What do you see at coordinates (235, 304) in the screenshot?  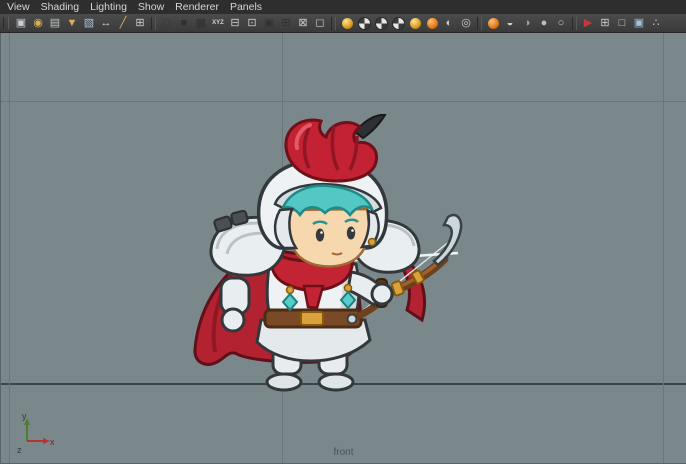 I see `left-arm` at bounding box center [235, 304].